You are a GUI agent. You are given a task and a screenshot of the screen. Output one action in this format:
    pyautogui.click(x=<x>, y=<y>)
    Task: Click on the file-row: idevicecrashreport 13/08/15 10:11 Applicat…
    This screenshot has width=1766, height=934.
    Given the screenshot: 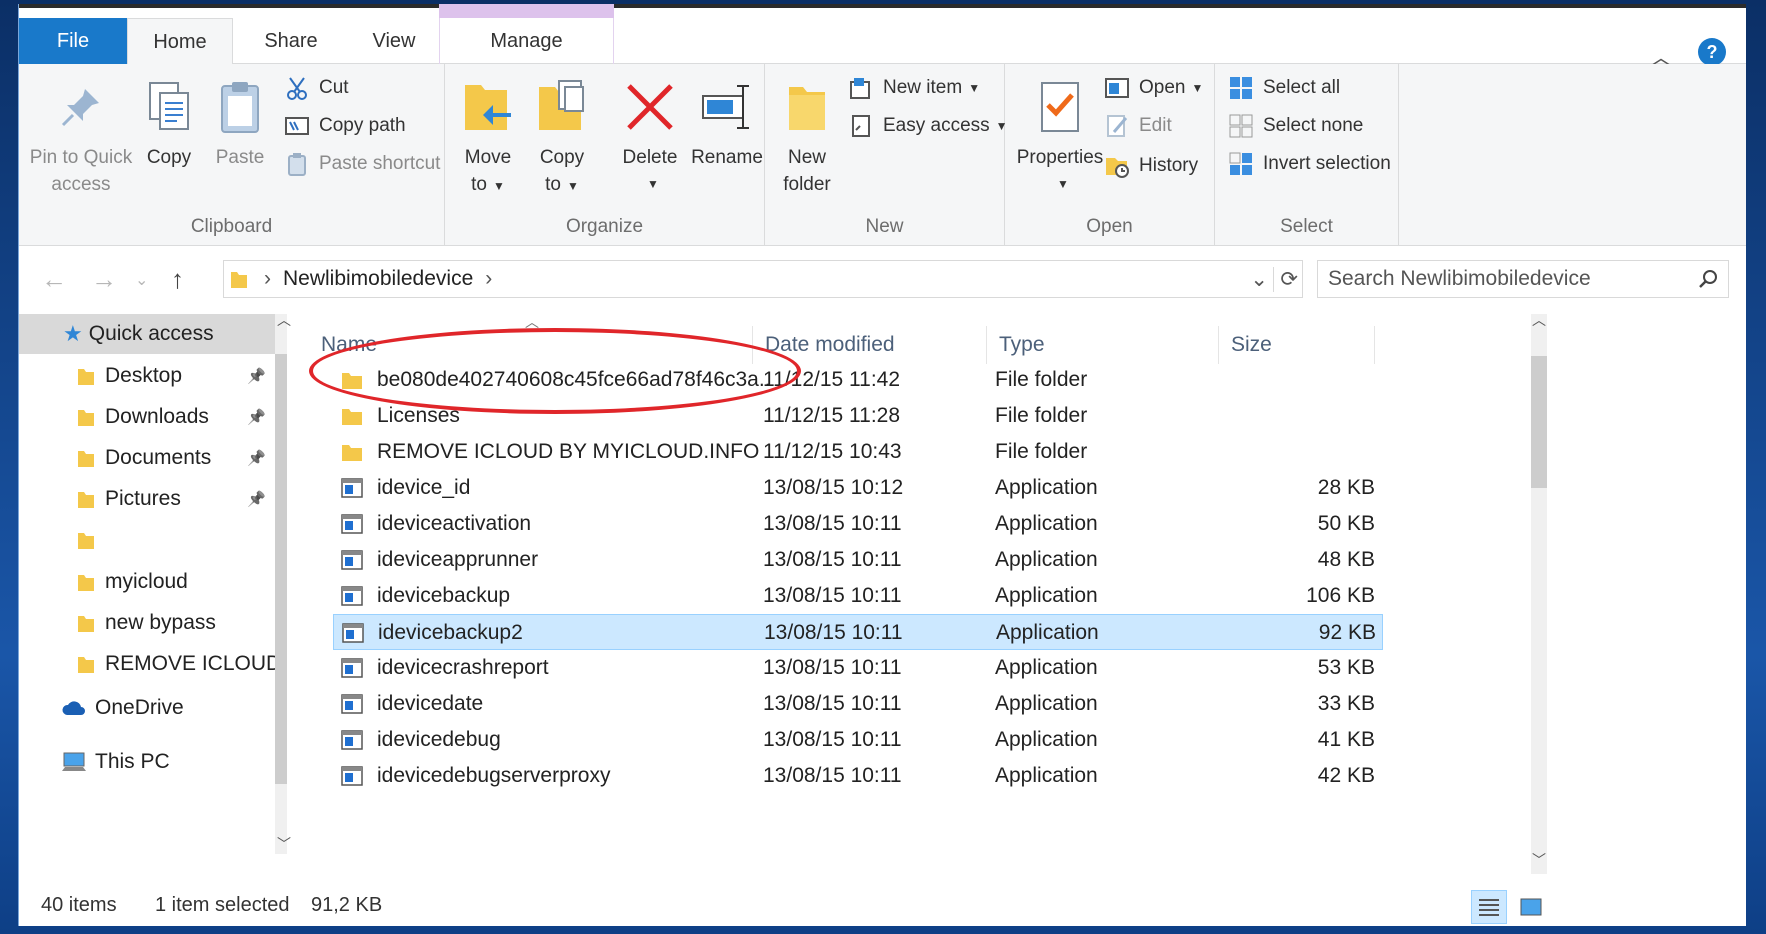 What is the action you would take?
    pyautogui.click(x=858, y=668)
    